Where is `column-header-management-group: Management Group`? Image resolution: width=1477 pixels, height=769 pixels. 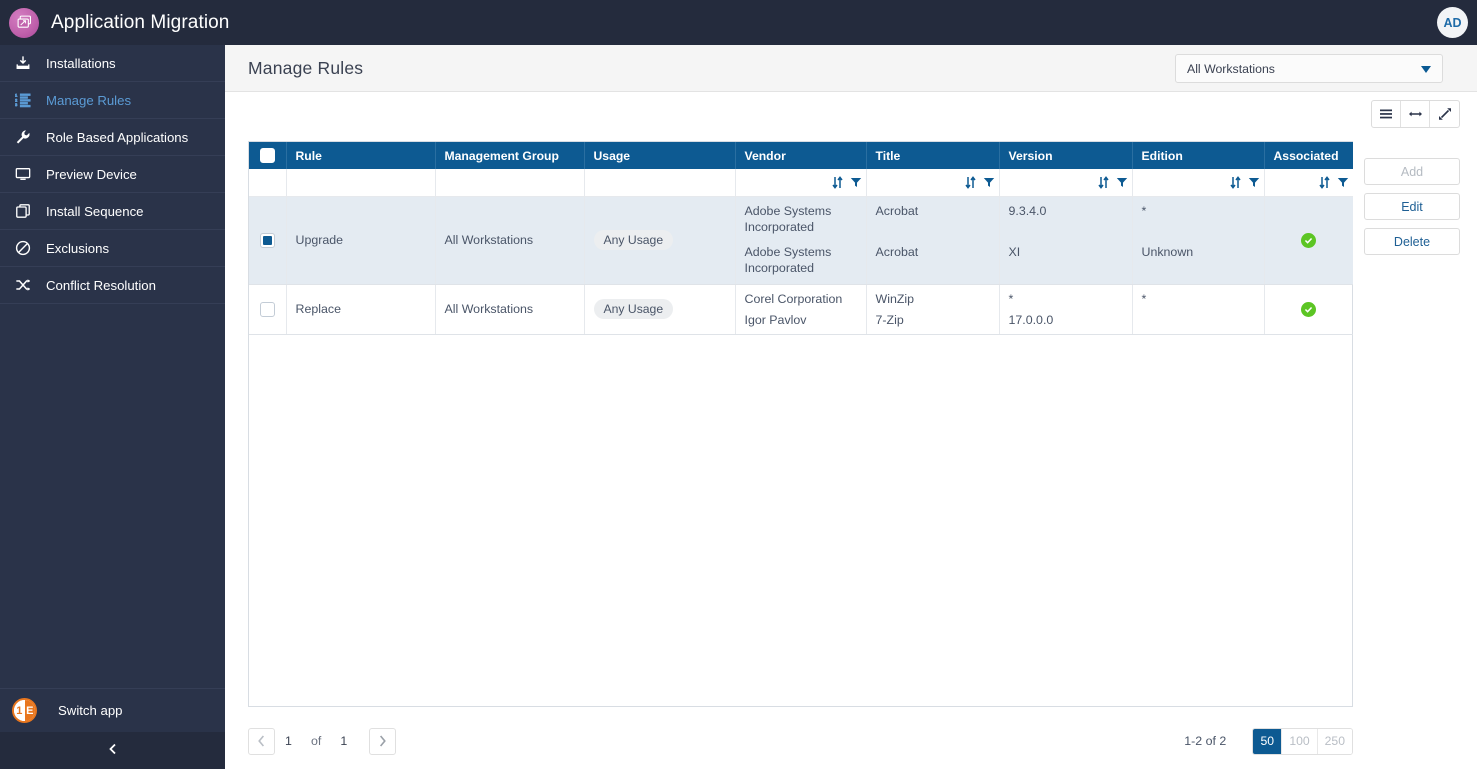
column-header-management-group: Management Group is located at coordinates (510, 155).